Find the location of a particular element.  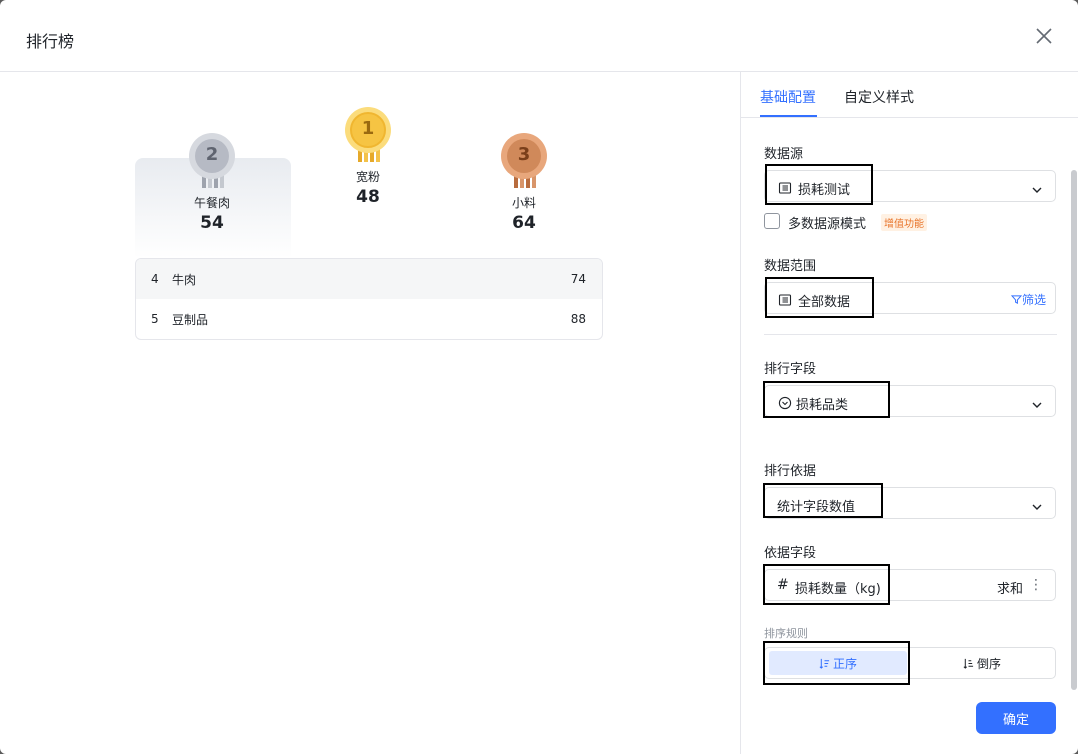

rank-1-value: 48 is located at coordinates (368, 197).